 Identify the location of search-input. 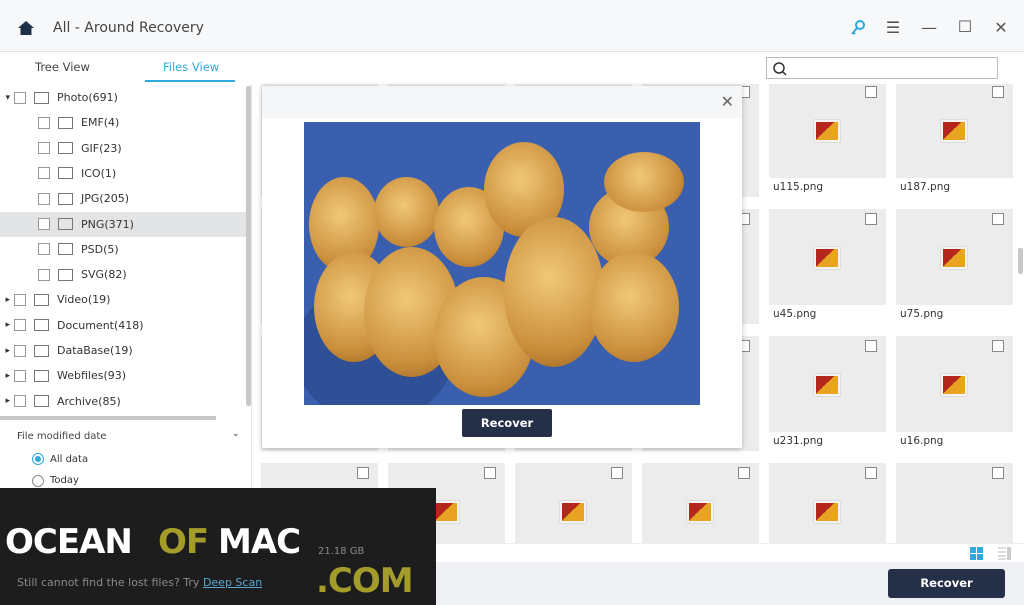
(882, 68).